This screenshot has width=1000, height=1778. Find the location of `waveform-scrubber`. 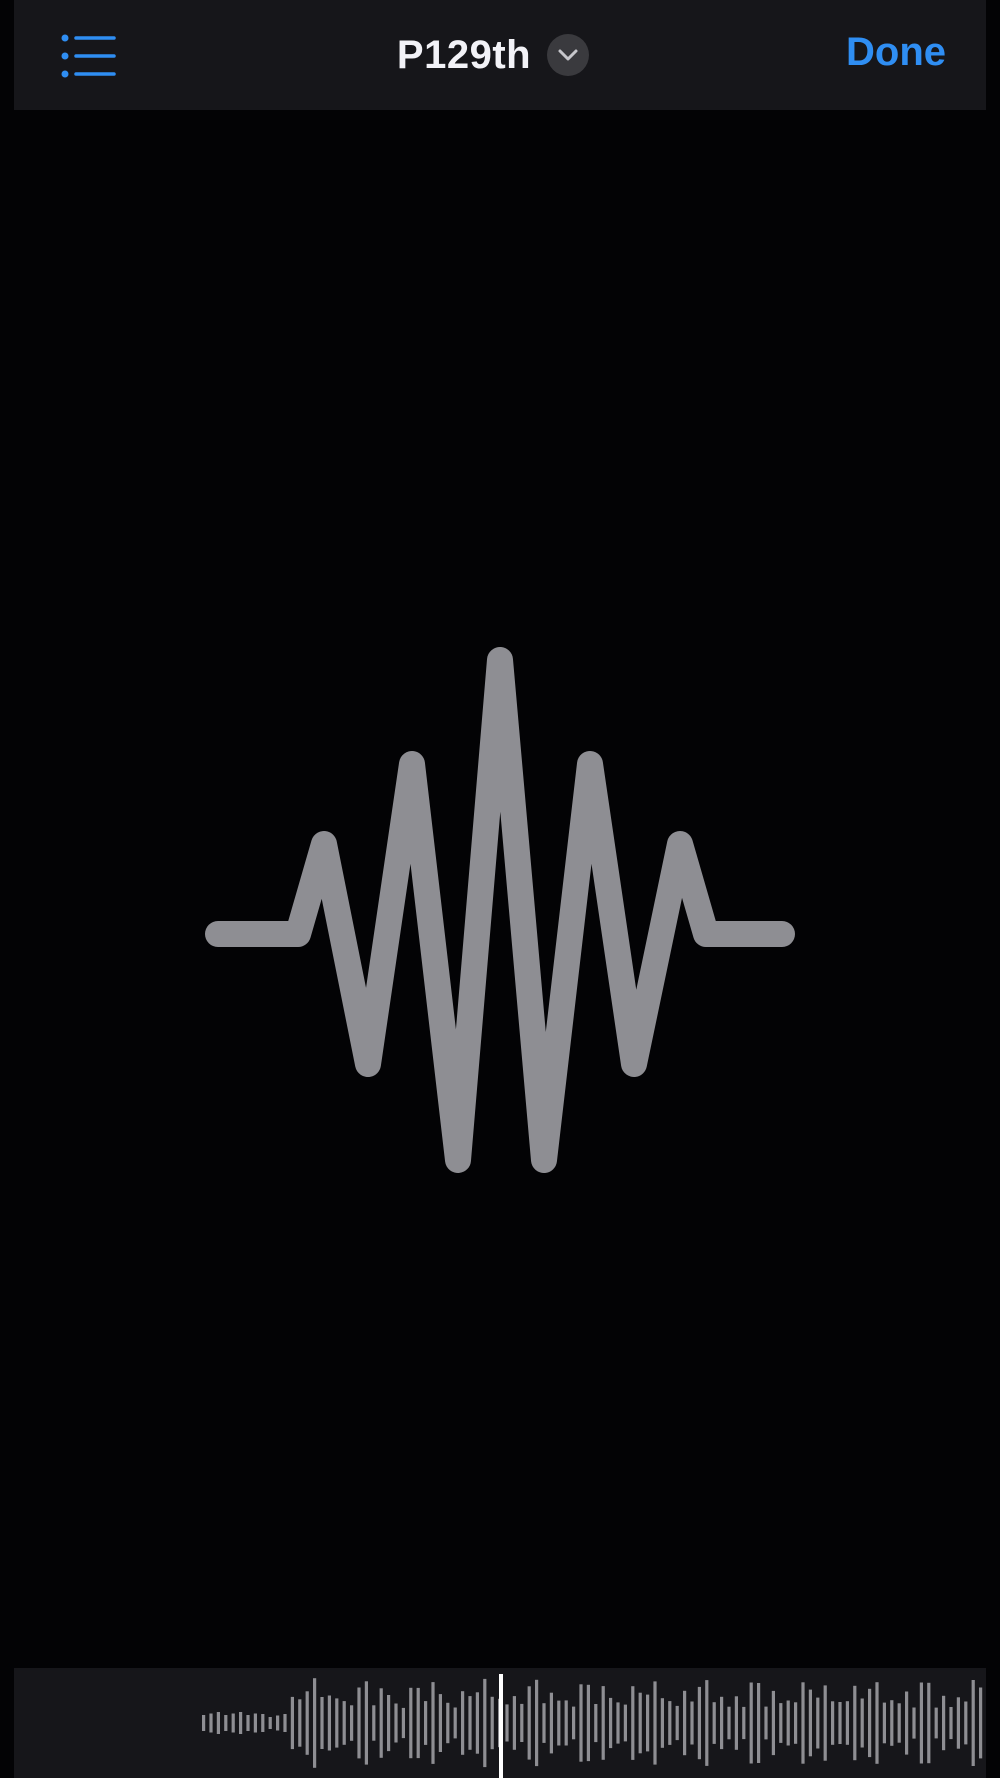

waveform-scrubber is located at coordinates (500, 1723).